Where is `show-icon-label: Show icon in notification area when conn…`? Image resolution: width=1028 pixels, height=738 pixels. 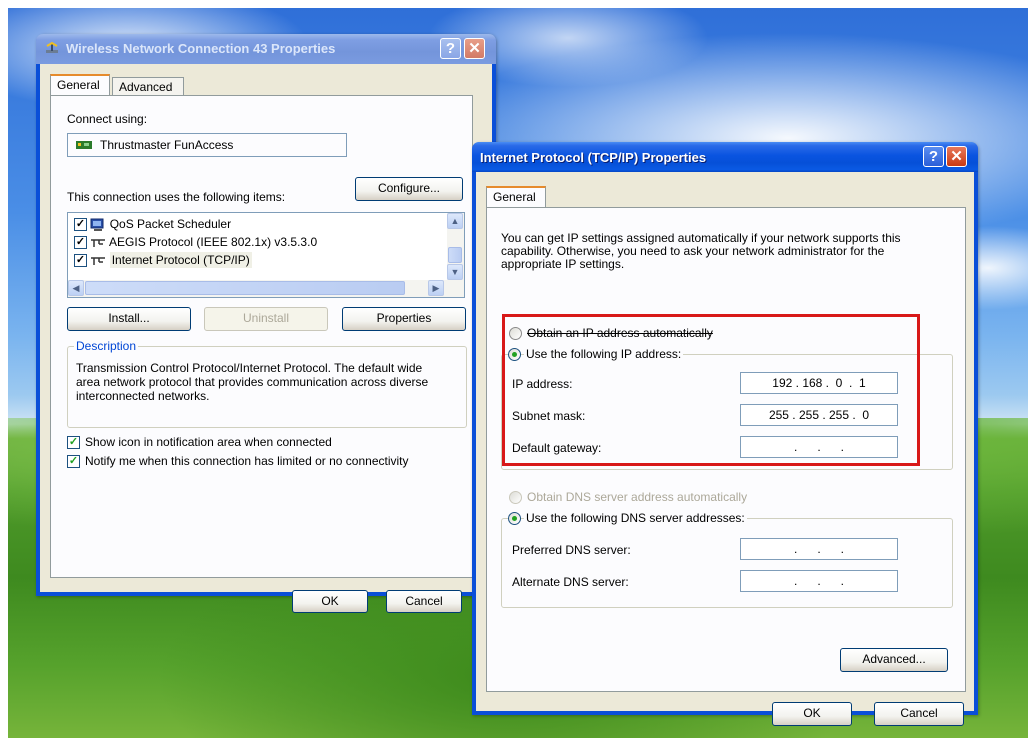 show-icon-label: Show icon in notification area when conn… is located at coordinates (208, 442).